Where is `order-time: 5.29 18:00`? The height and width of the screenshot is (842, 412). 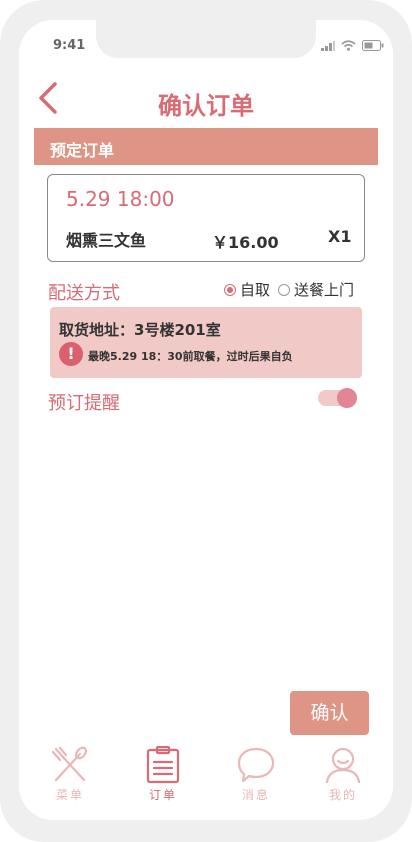 order-time: 5.29 18:00 is located at coordinates (120, 199).